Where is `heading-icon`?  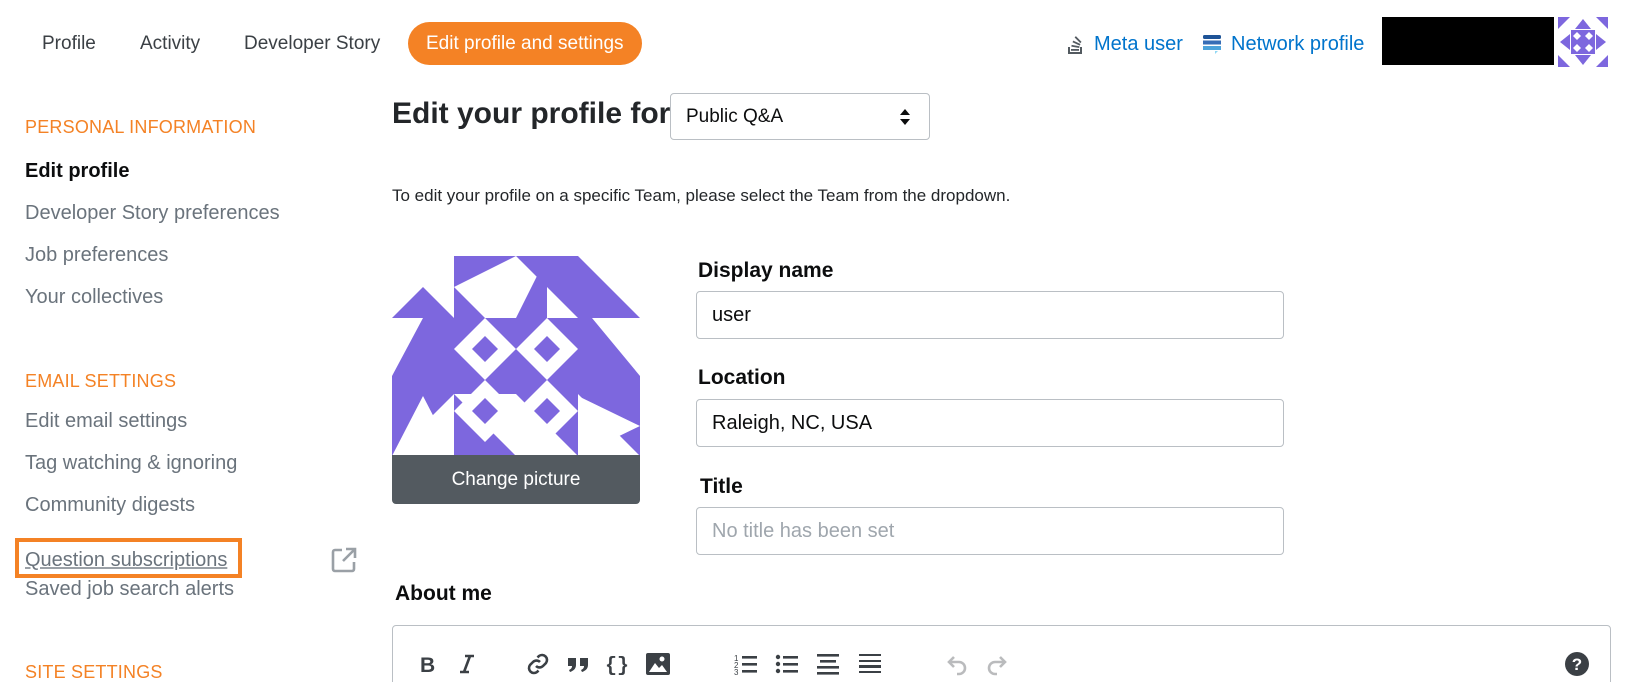 heading-icon is located at coordinates (828, 664).